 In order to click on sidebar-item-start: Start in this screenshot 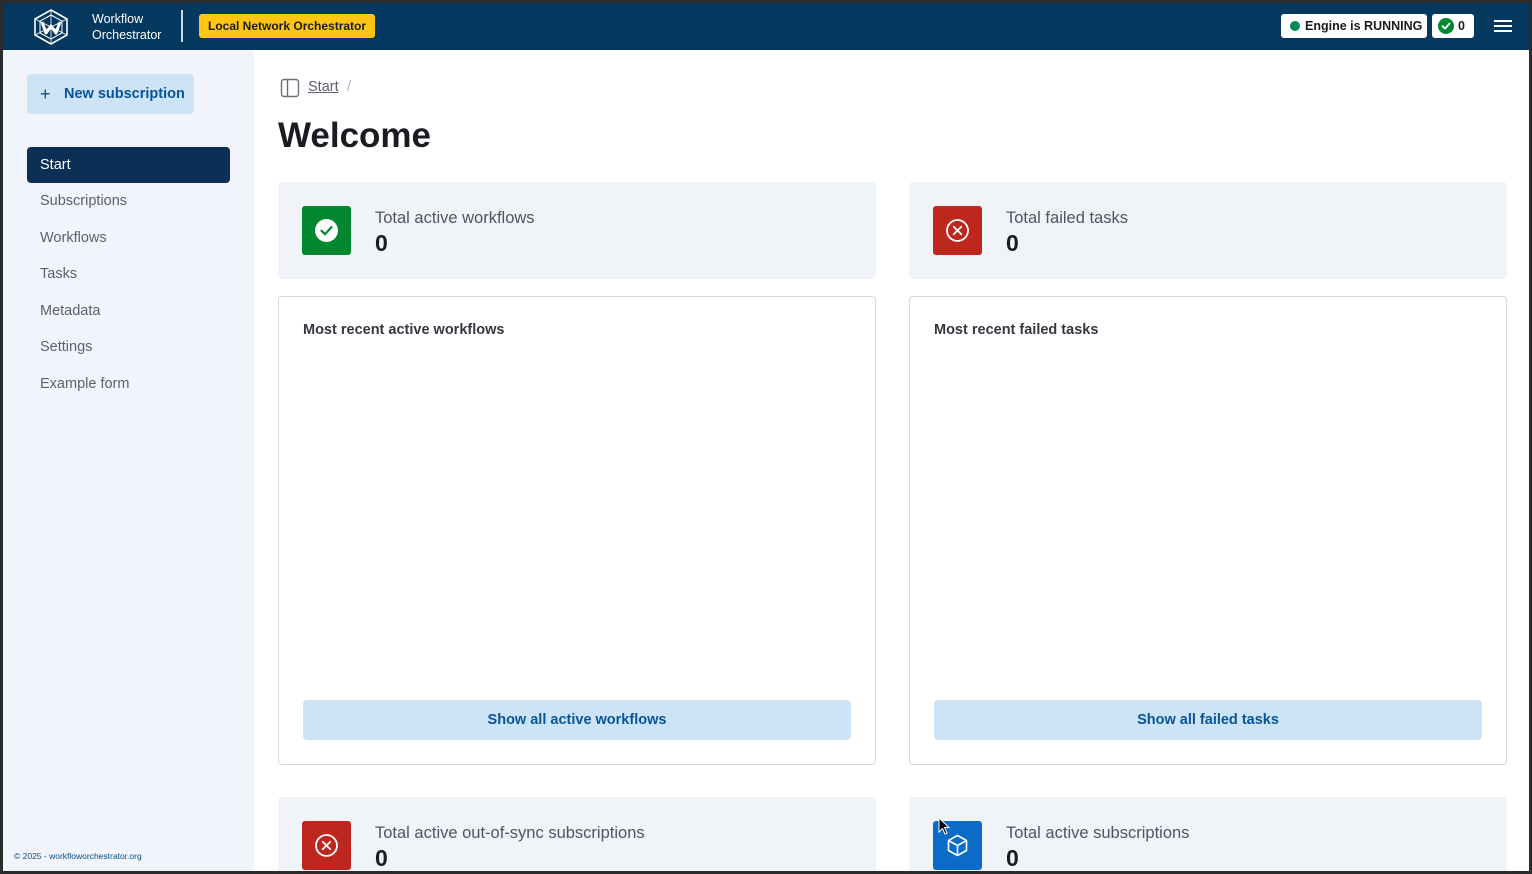, I will do `click(128, 165)`.